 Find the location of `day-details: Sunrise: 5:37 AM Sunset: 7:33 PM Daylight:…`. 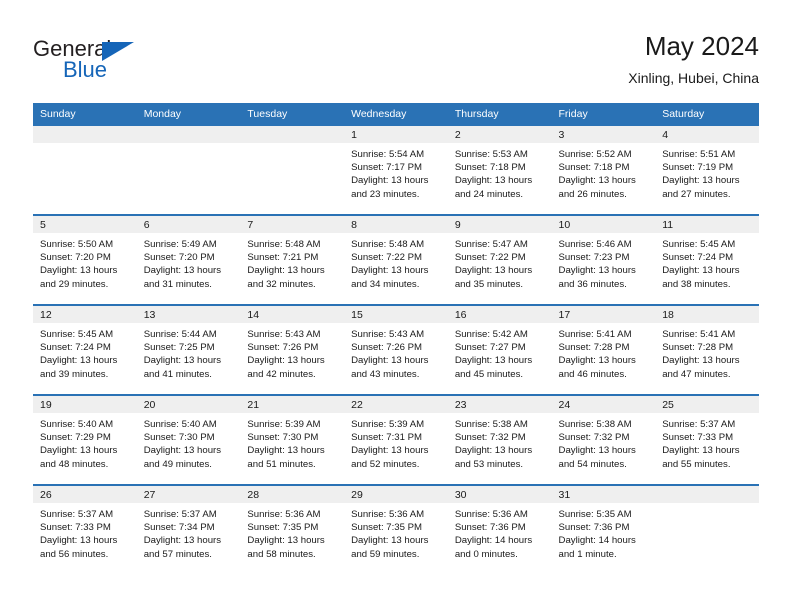

day-details: Sunrise: 5:37 AM Sunset: 7:33 PM Daylight:… is located at coordinates (707, 442).